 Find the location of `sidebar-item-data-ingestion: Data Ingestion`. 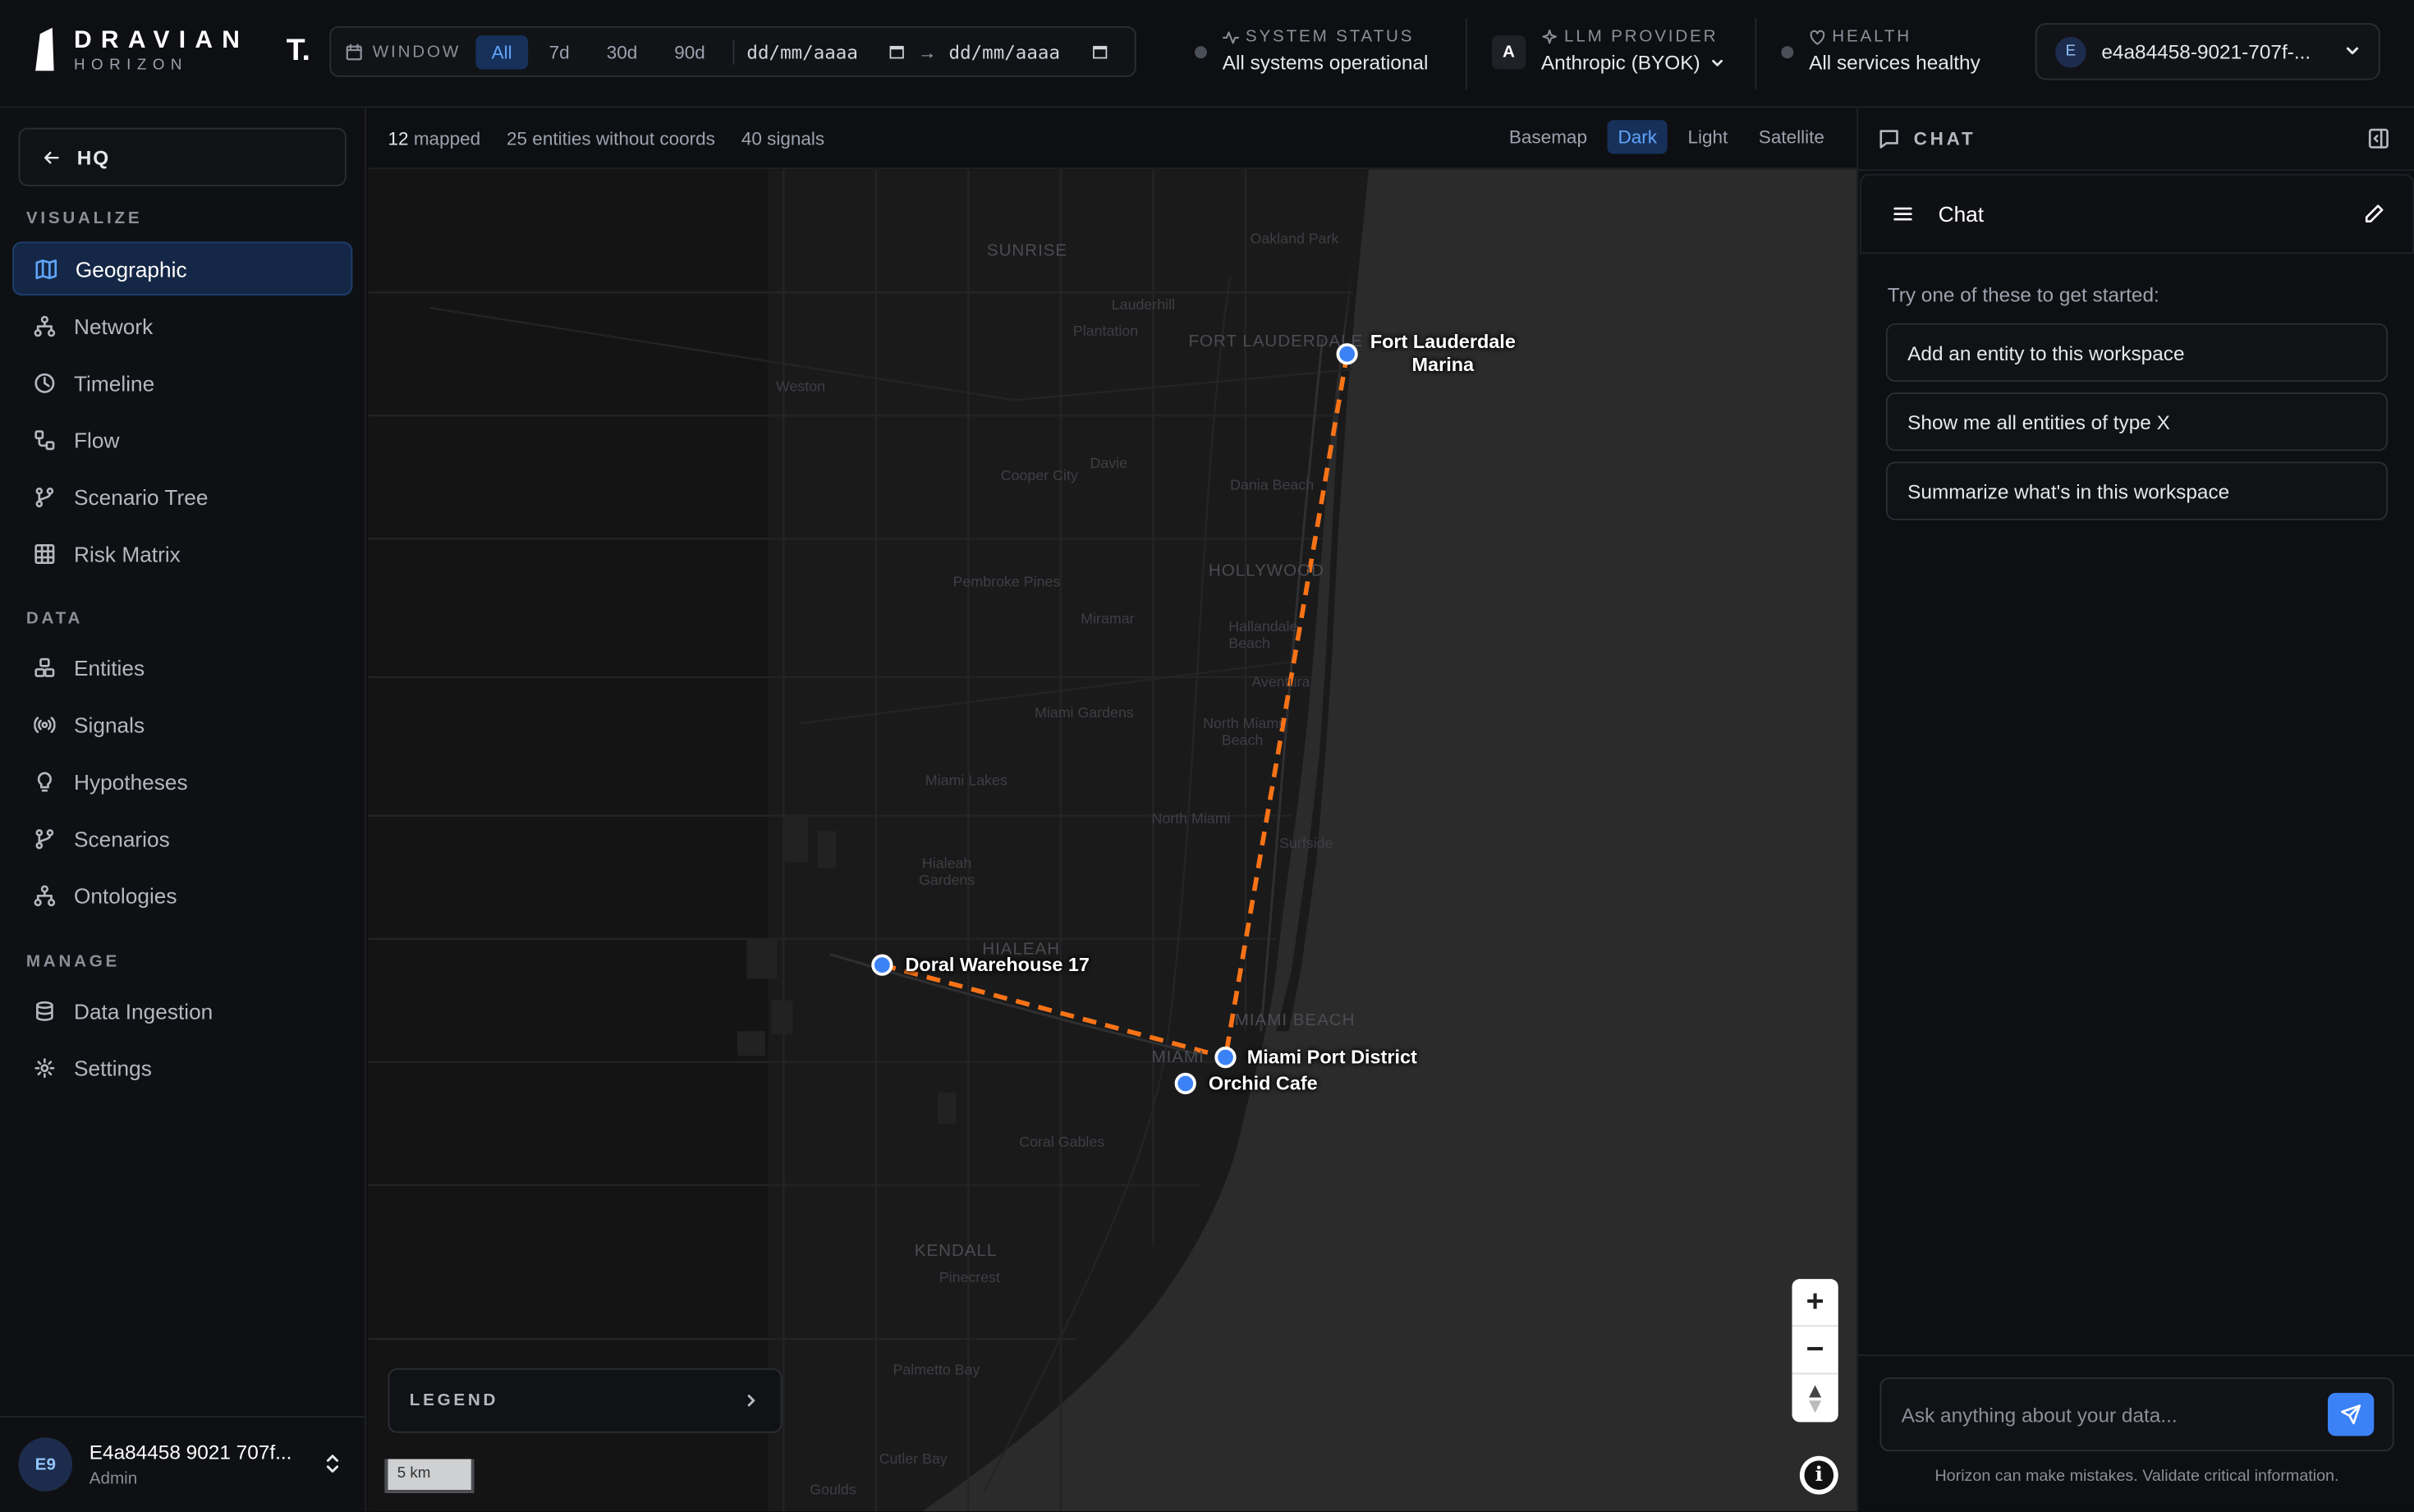

sidebar-item-data-ingestion: Data Ingestion is located at coordinates (182, 1010).